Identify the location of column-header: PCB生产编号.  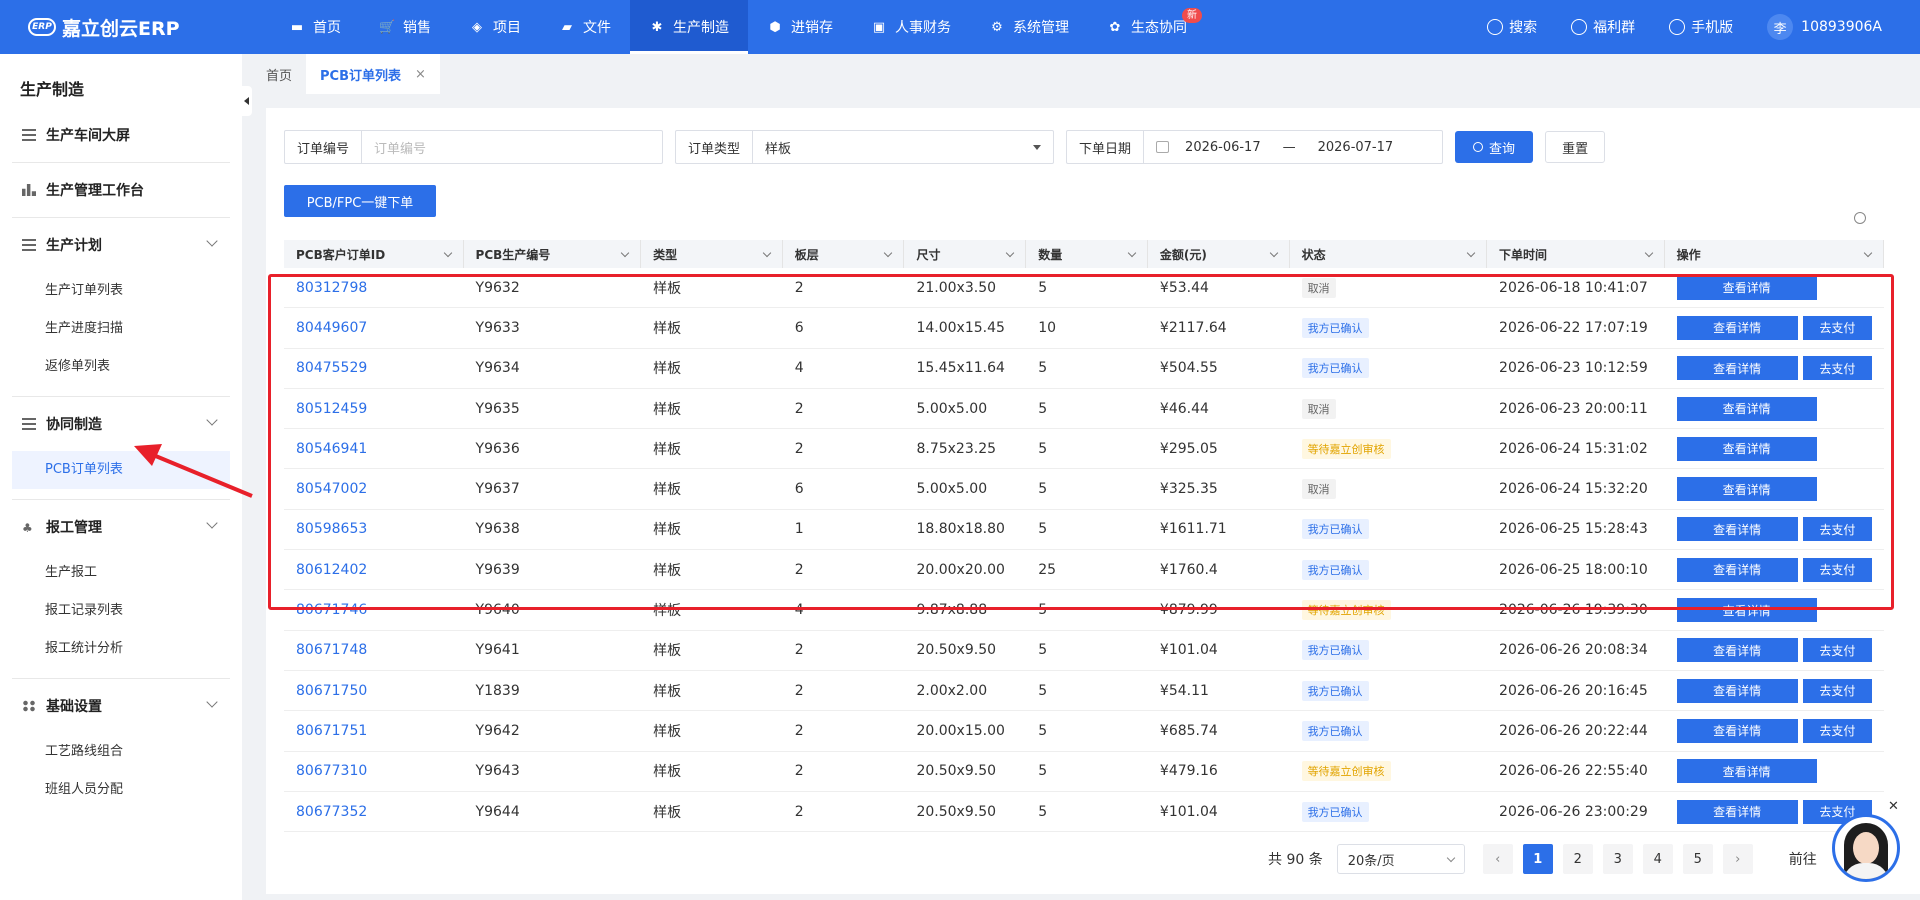
(553, 254).